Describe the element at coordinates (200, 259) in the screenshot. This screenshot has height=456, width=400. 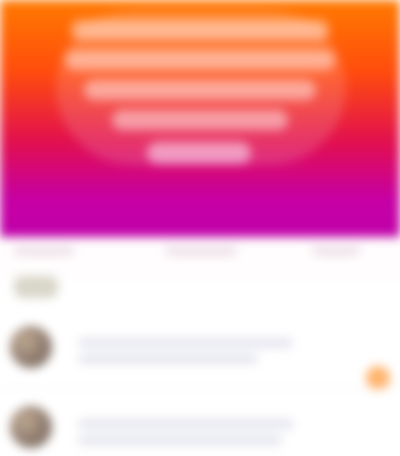
I see `tab-bar` at that location.